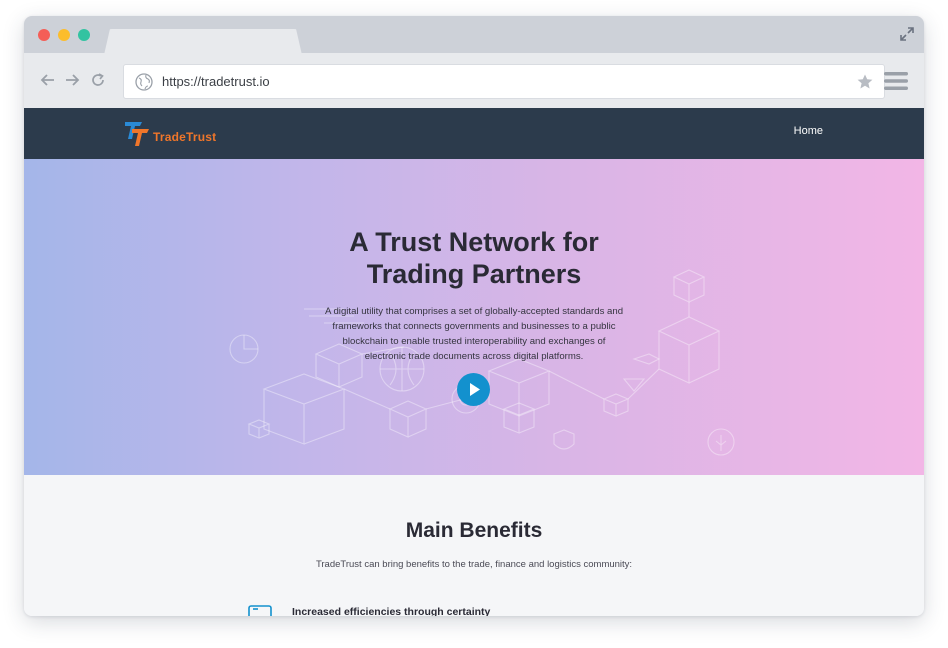 This screenshot has width=948, height=648. I want to click on play-icon, so click(475, 389).